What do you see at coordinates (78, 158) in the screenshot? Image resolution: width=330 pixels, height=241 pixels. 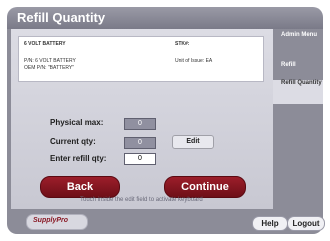 I see `refill-qty-label: Enter refill qty:` at bounding box center [78, 158].